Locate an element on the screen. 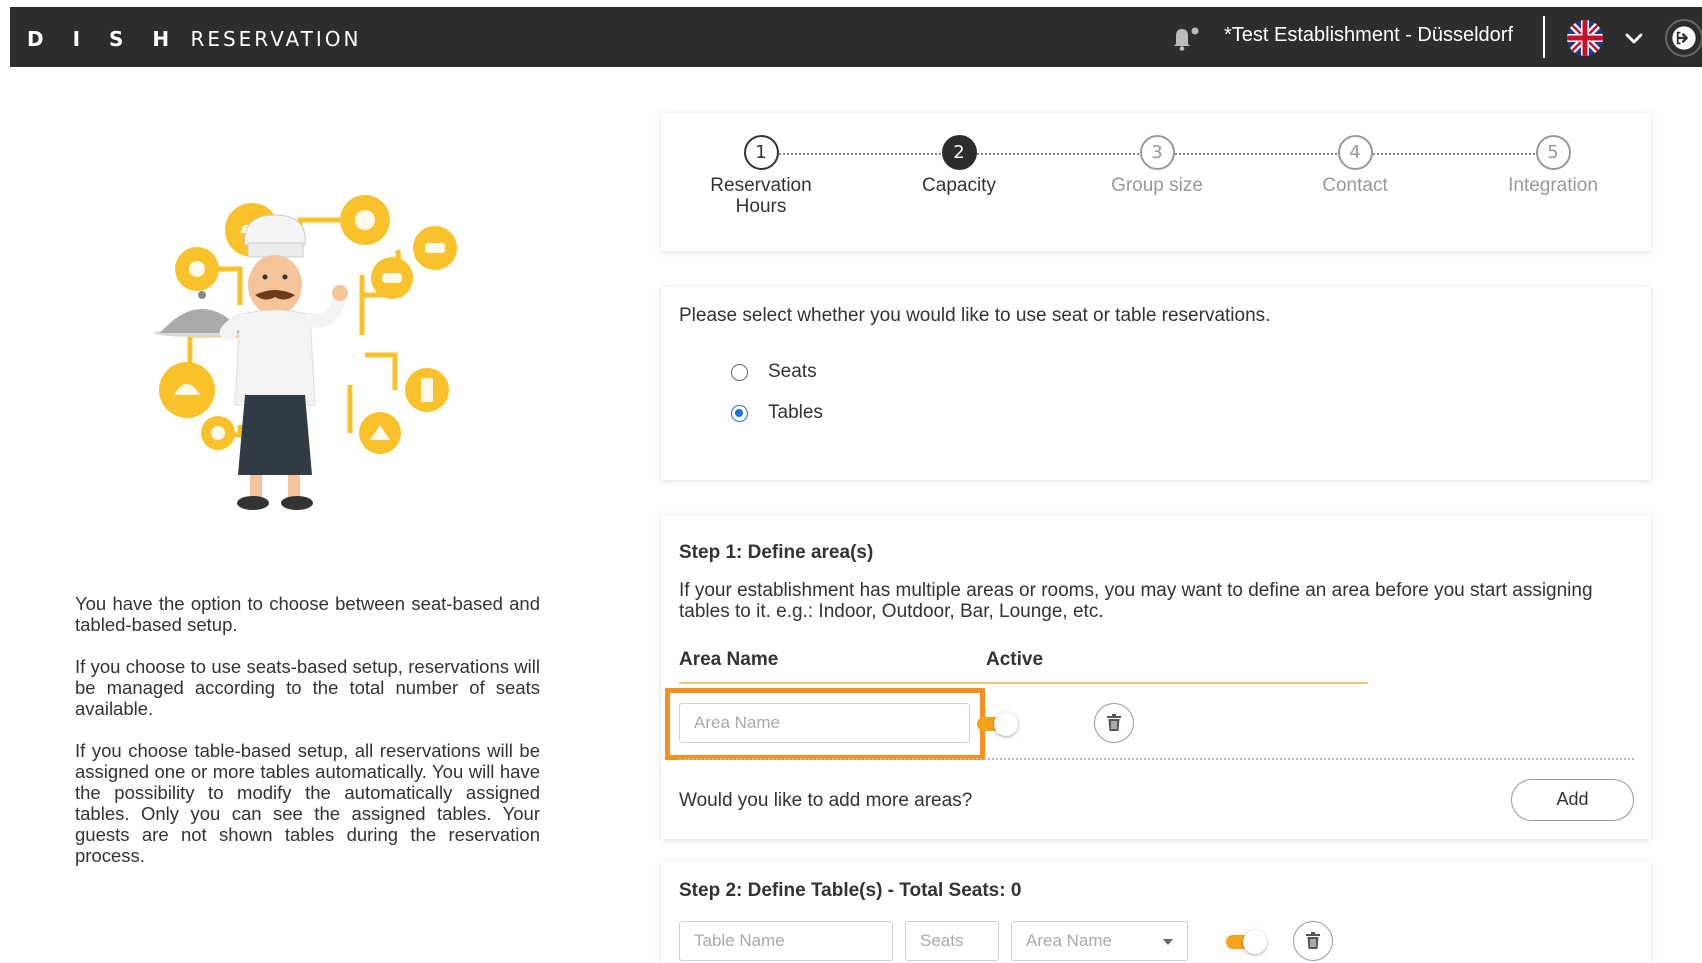 This screenshot has height=963, width=1702. radio-tables: Tables is located at coordinates (777, 413).